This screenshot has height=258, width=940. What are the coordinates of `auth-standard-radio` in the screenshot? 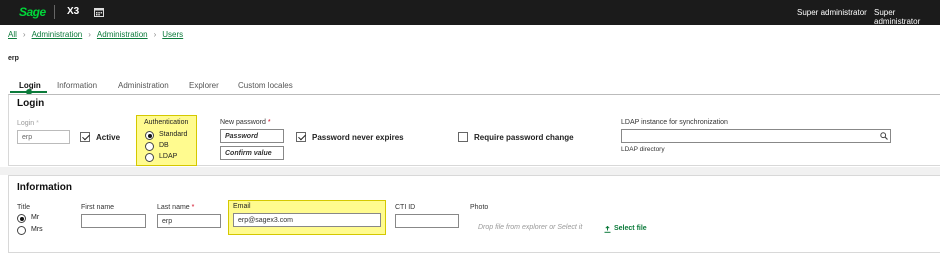 It's located at (149, 135).